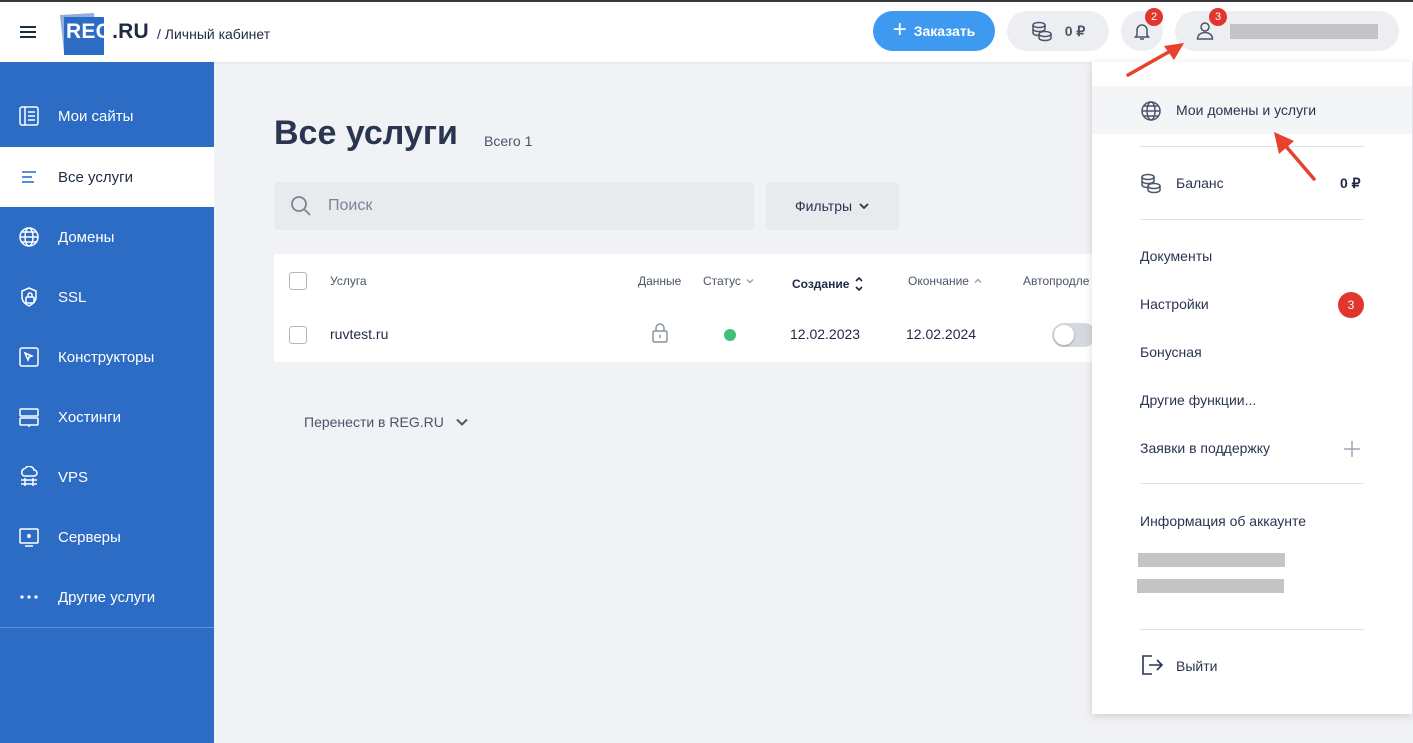  What do you see at coordinates (1351, 305) in the screenshot?
I see `settings-badge: 3` at bounding box center [1351, 305].